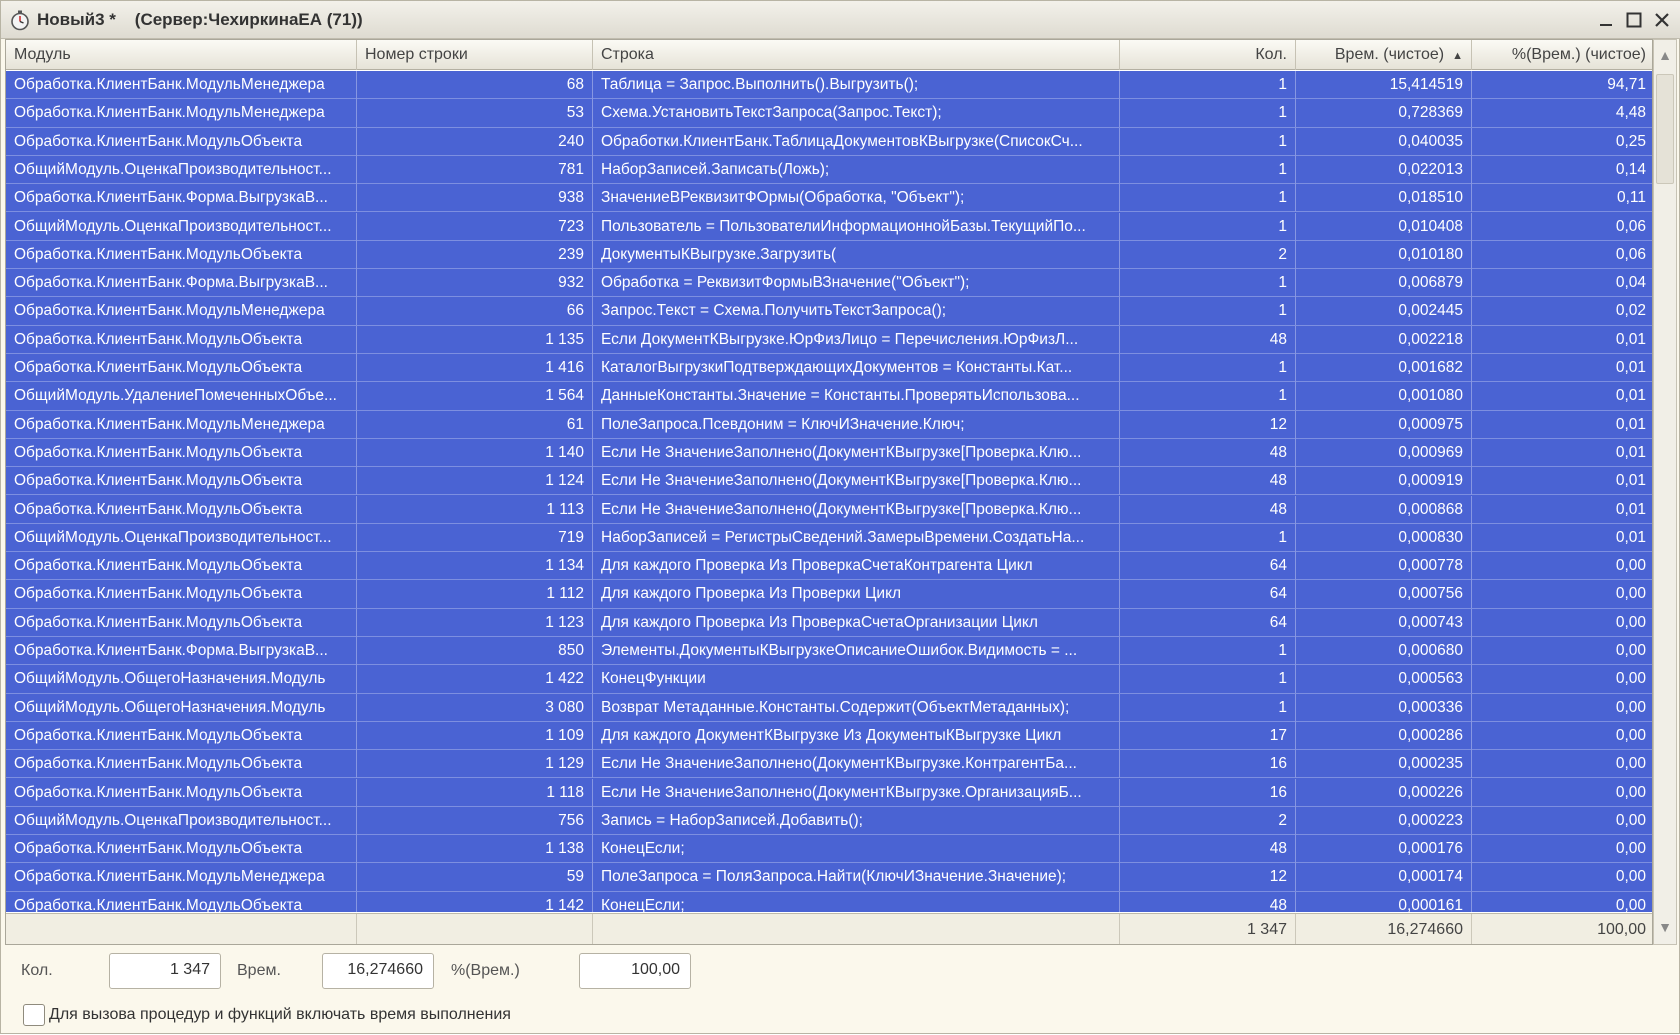  Describe the element at coordinates (1626, 84) in the screenshot. I see `cell-percent: 94,71` at that location.